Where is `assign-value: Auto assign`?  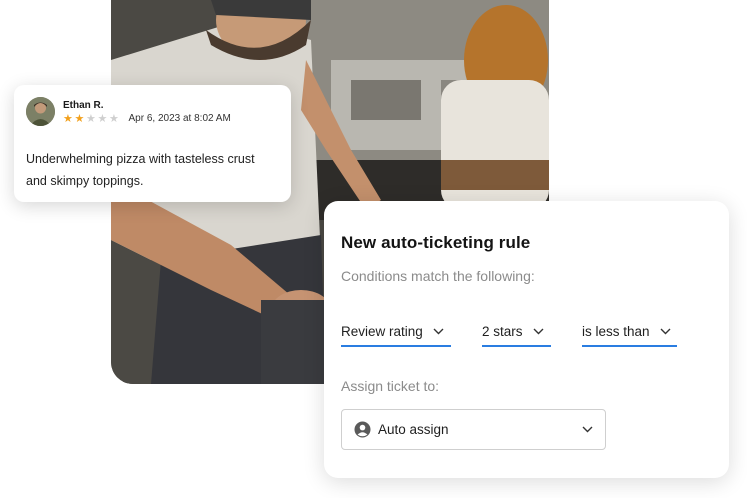
assign-value: Auto assign is located at coordinates (413, 429).